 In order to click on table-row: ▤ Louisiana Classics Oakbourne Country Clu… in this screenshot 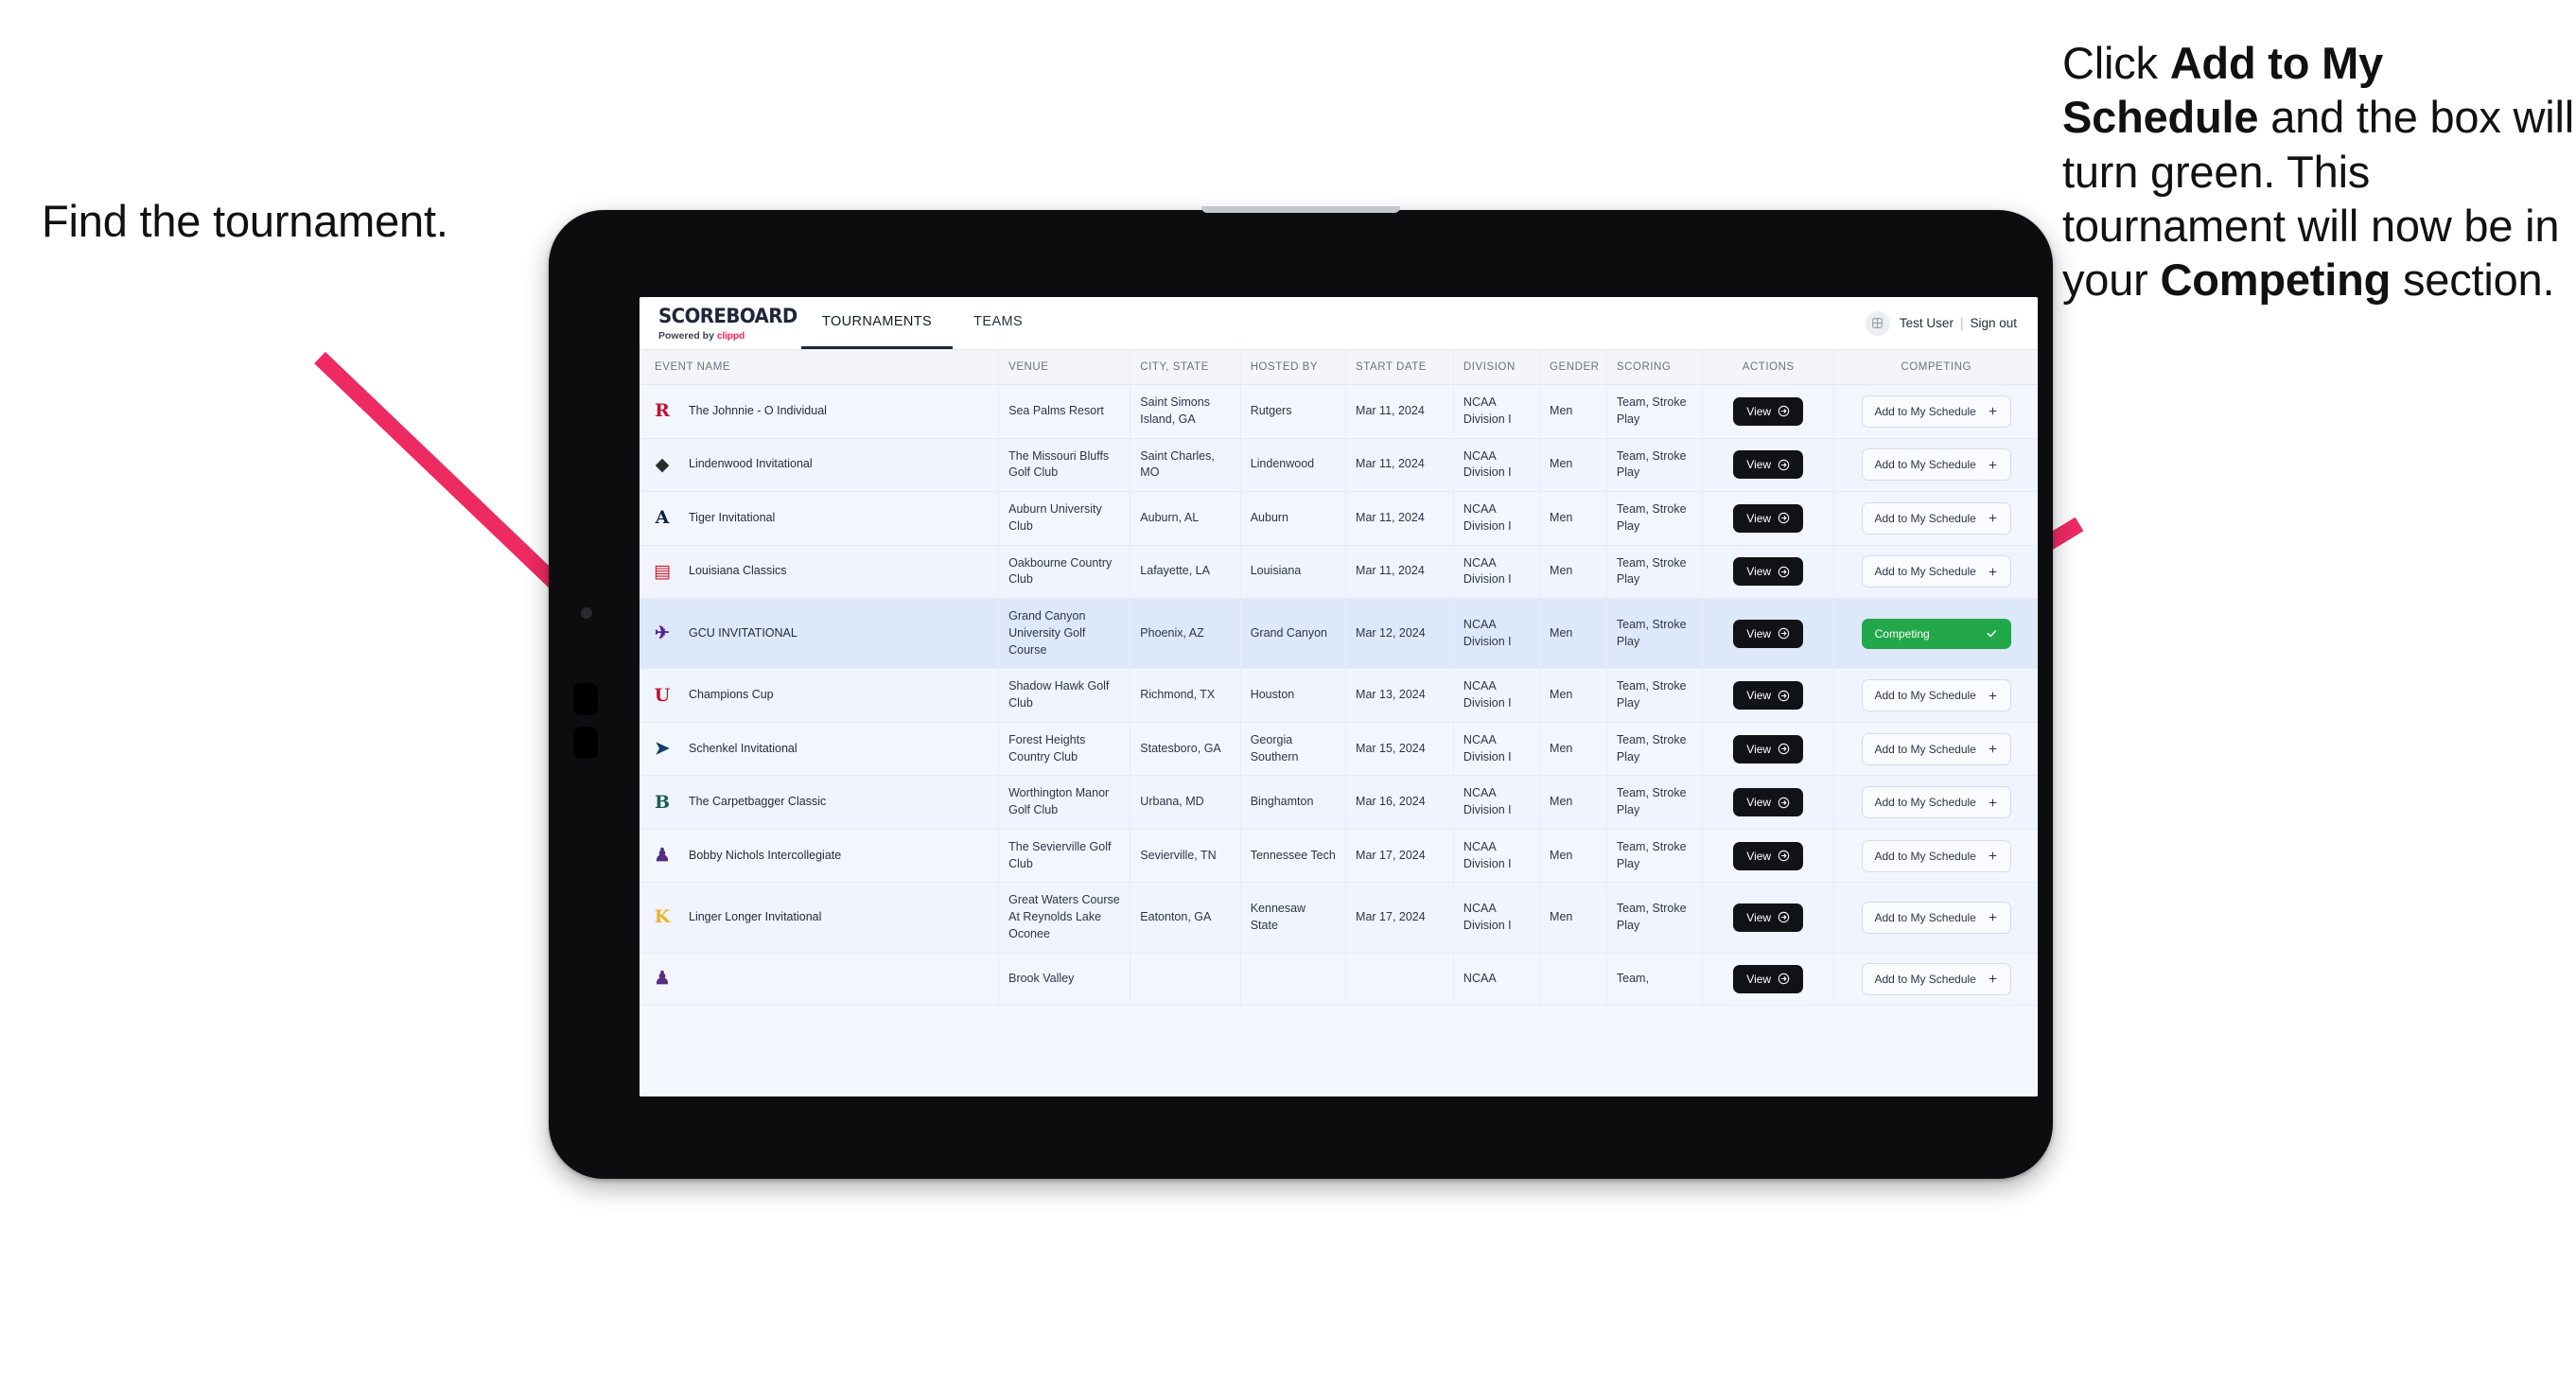, I will do `click(1339, 572)`.